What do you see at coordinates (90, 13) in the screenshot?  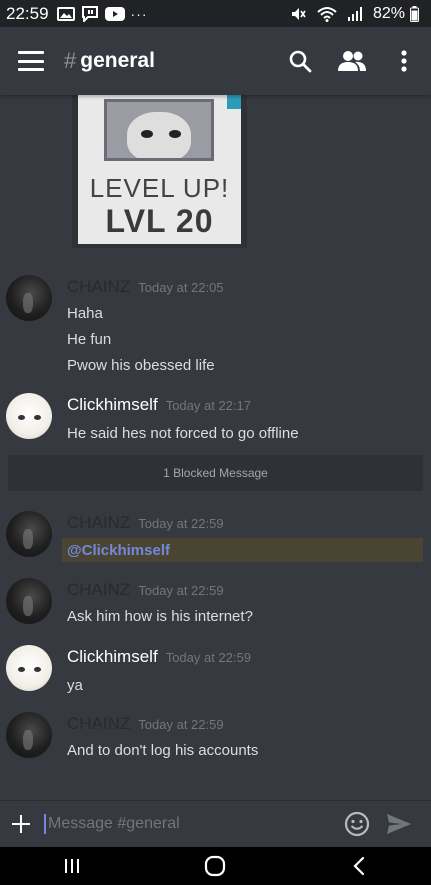 I see `message-icon` at bounding box center [90, 13].